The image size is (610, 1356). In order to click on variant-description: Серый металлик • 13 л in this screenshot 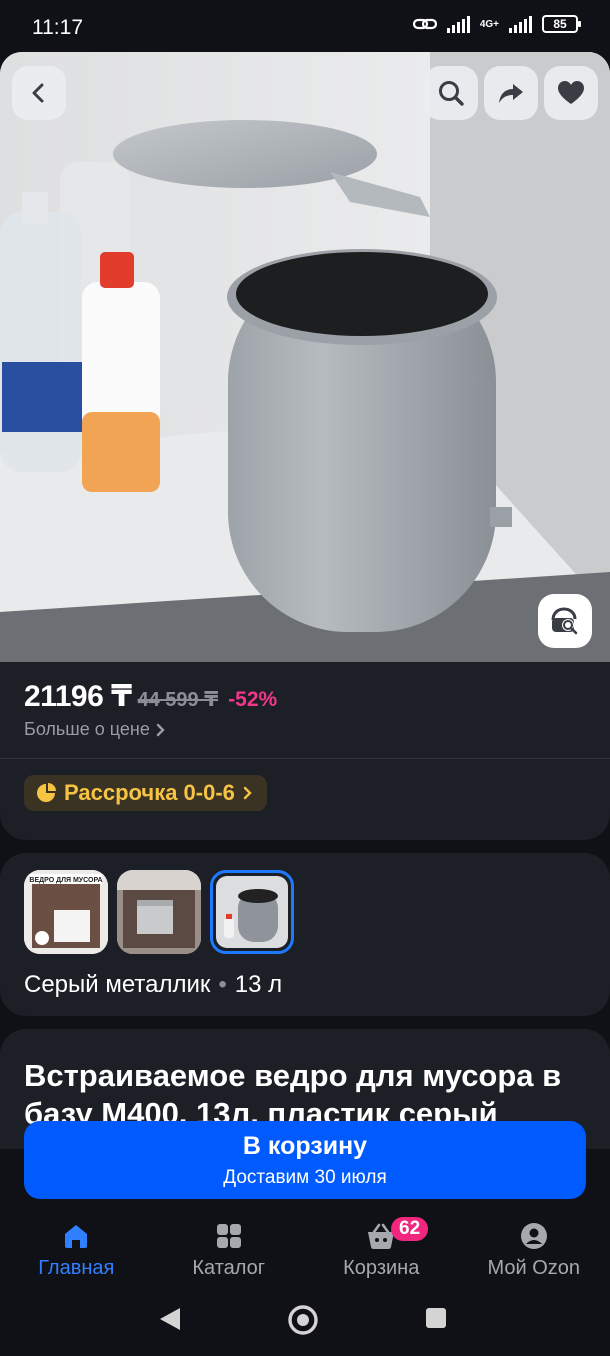, I will do `click(153, 985)`.